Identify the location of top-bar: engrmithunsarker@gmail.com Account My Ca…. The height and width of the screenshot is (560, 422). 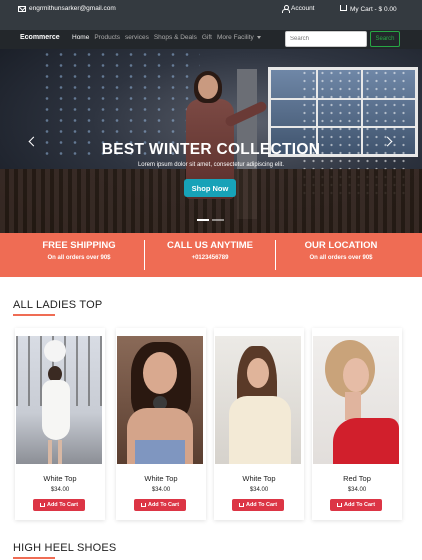
(211, 15).